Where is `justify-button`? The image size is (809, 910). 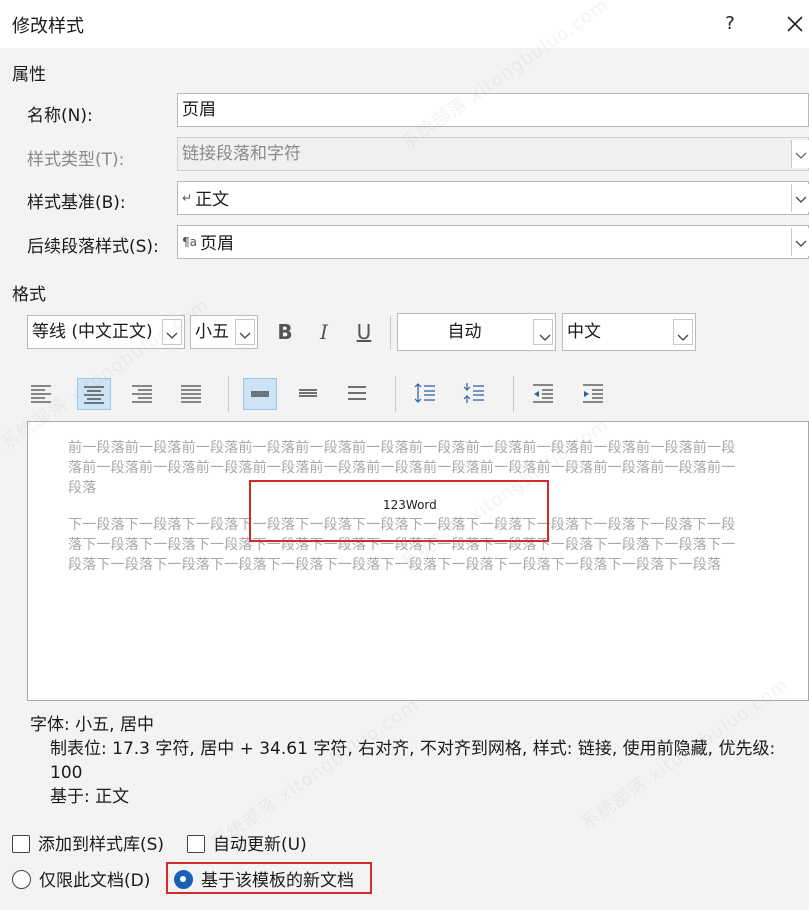
justify-button is located at coordinates (192, 394).